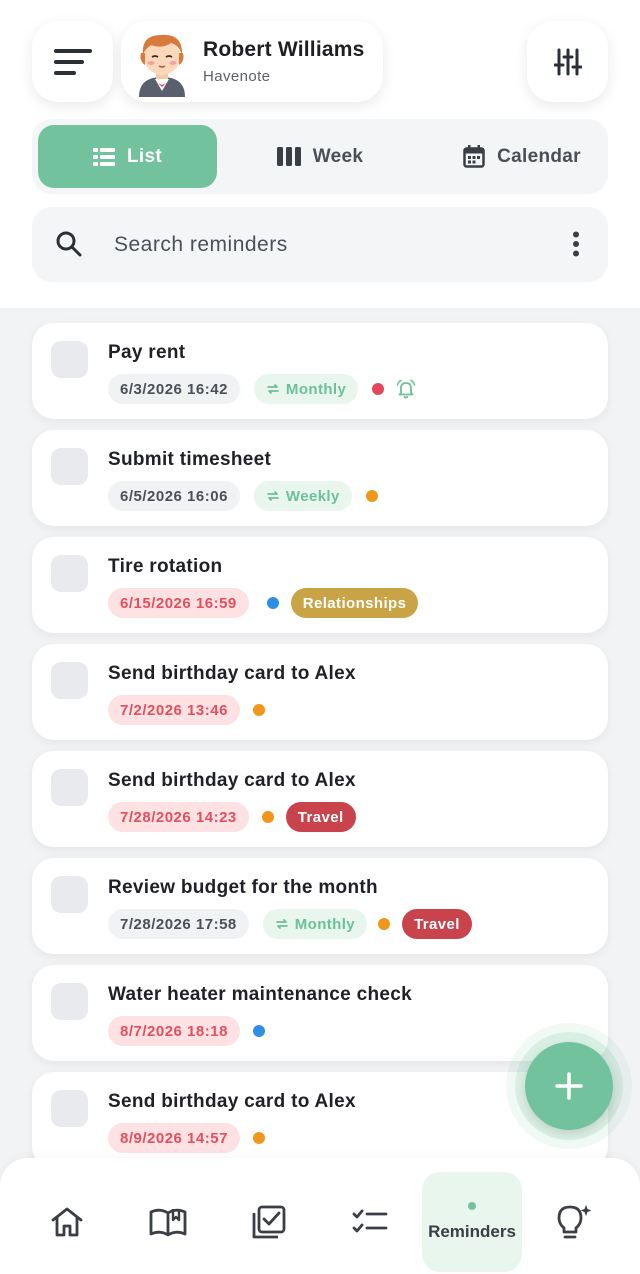 The width and height of the screenshot is (640, 1274). Describe the element at coordinates (178, 817) in the screenshot. I see `reminder-date: 7/28/2026 14:23` at that location.